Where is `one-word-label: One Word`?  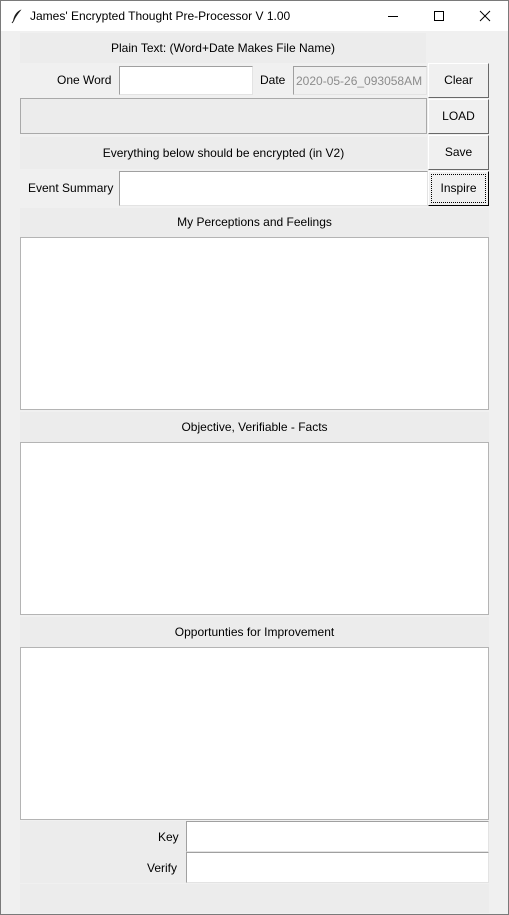 one-word-label: One Word is located at coordinates (84, 80).